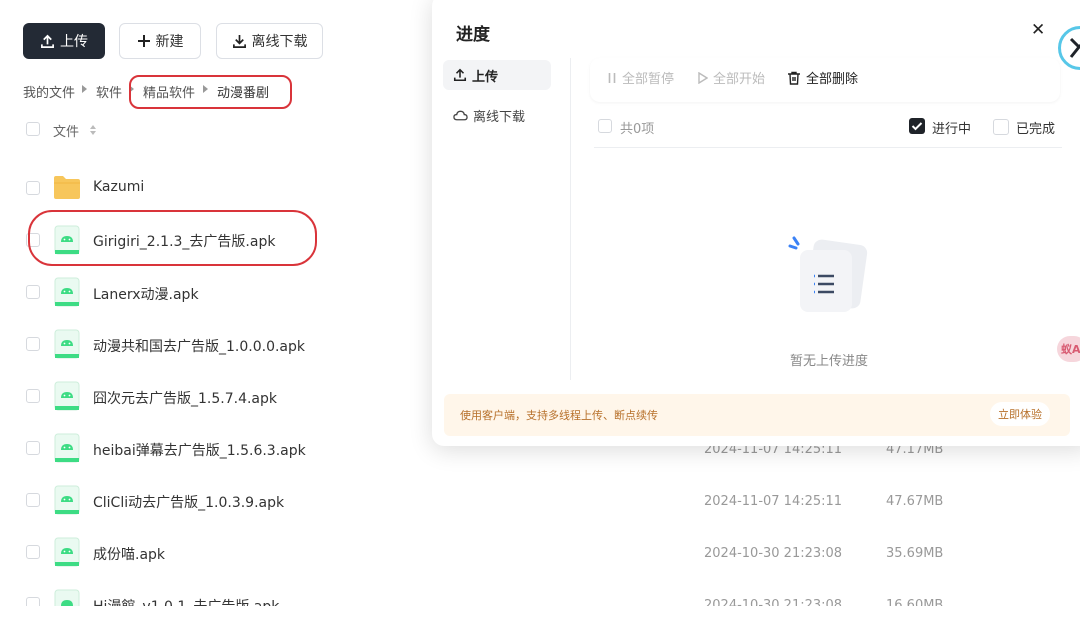 The width and height of the screenshot is (1080, 636). I want to click on file-name: 囧次元去广告版_1.5.7.4.apk, so click(185, 398).